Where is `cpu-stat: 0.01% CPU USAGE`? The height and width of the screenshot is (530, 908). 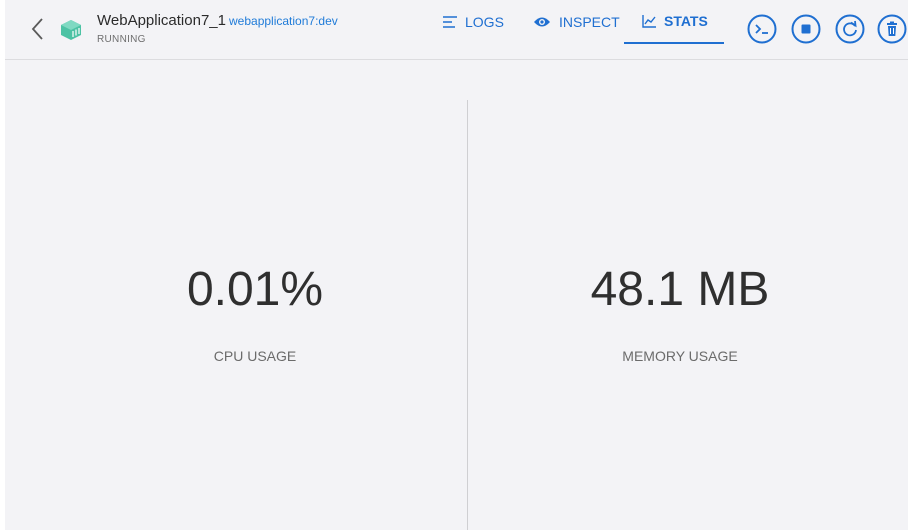
cpu-stat: 0.01% CPU USAGE is located at coordinates (255, 314).